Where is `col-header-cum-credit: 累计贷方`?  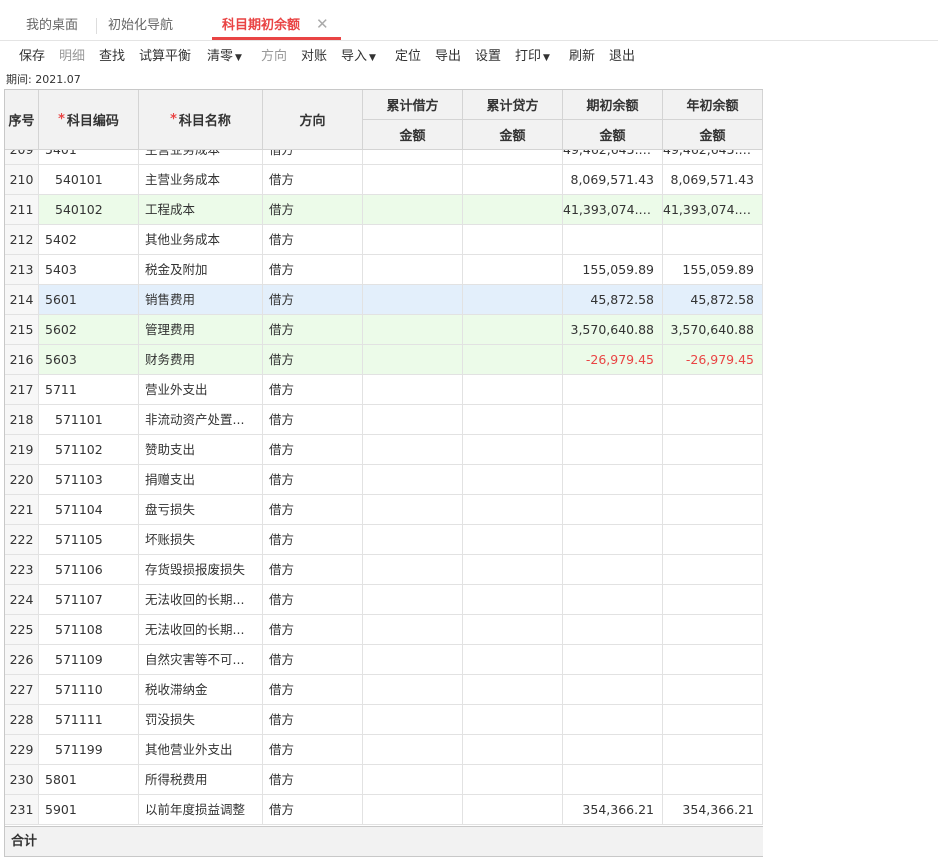
col-header-cum-credit: 累计贷方 is located at coordinates (513, 105).